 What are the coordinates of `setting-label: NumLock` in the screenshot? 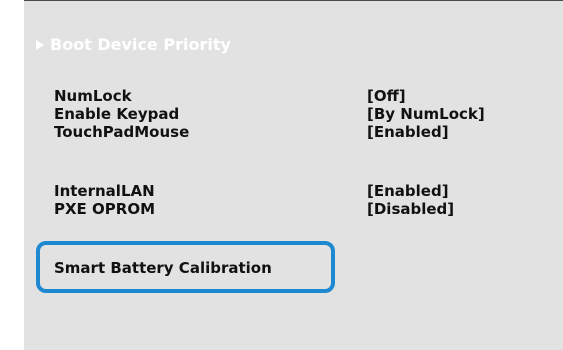 It's located at (93, 96).